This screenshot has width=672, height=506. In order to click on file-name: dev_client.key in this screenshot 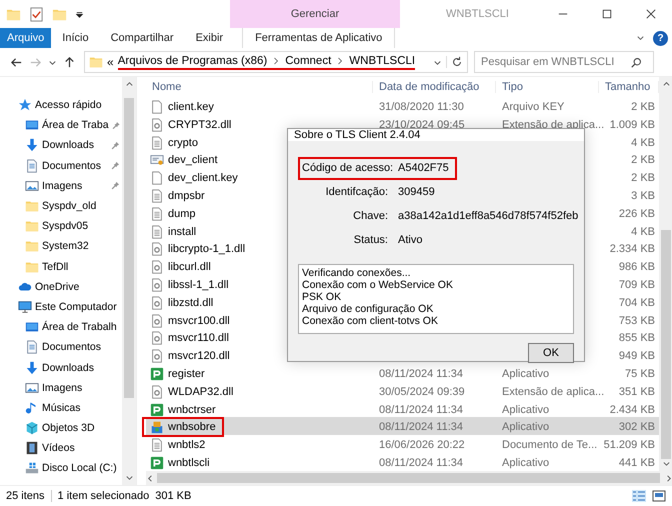, I will do `click(203, 178)`.